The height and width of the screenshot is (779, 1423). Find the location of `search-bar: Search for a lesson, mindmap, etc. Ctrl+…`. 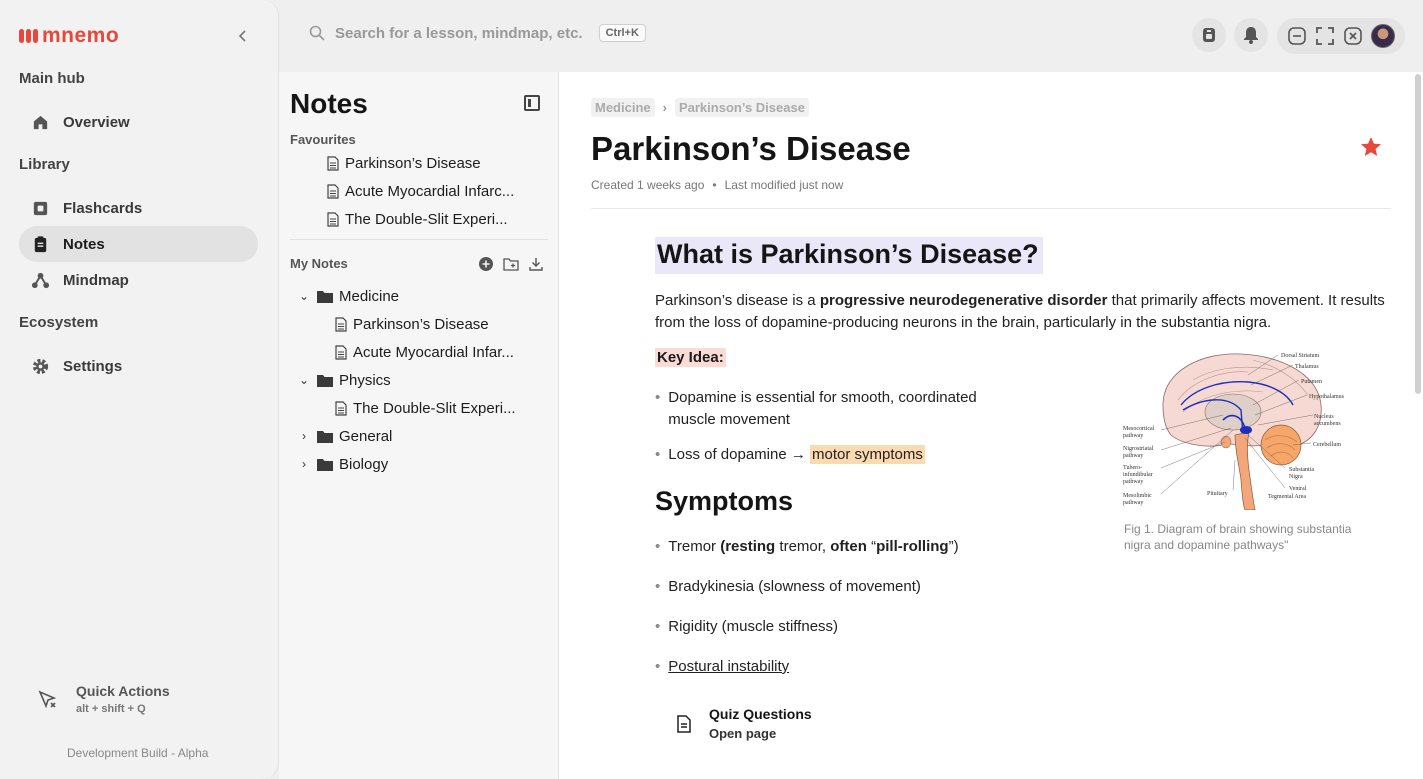

search-bar: Search for a lesson, mindmap, etc. Ctrl+… is located at coordinates (477, 33).